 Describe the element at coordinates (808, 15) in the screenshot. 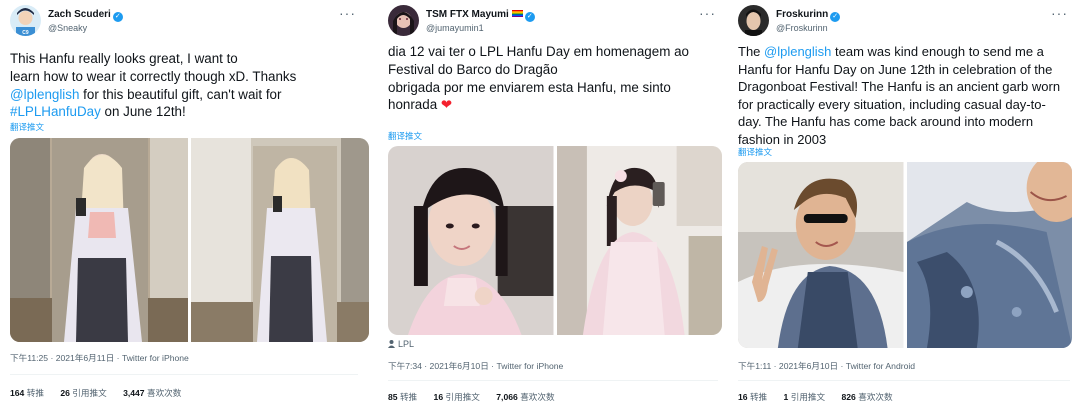

I see `display-name: Froskurinn ✓` at that location.